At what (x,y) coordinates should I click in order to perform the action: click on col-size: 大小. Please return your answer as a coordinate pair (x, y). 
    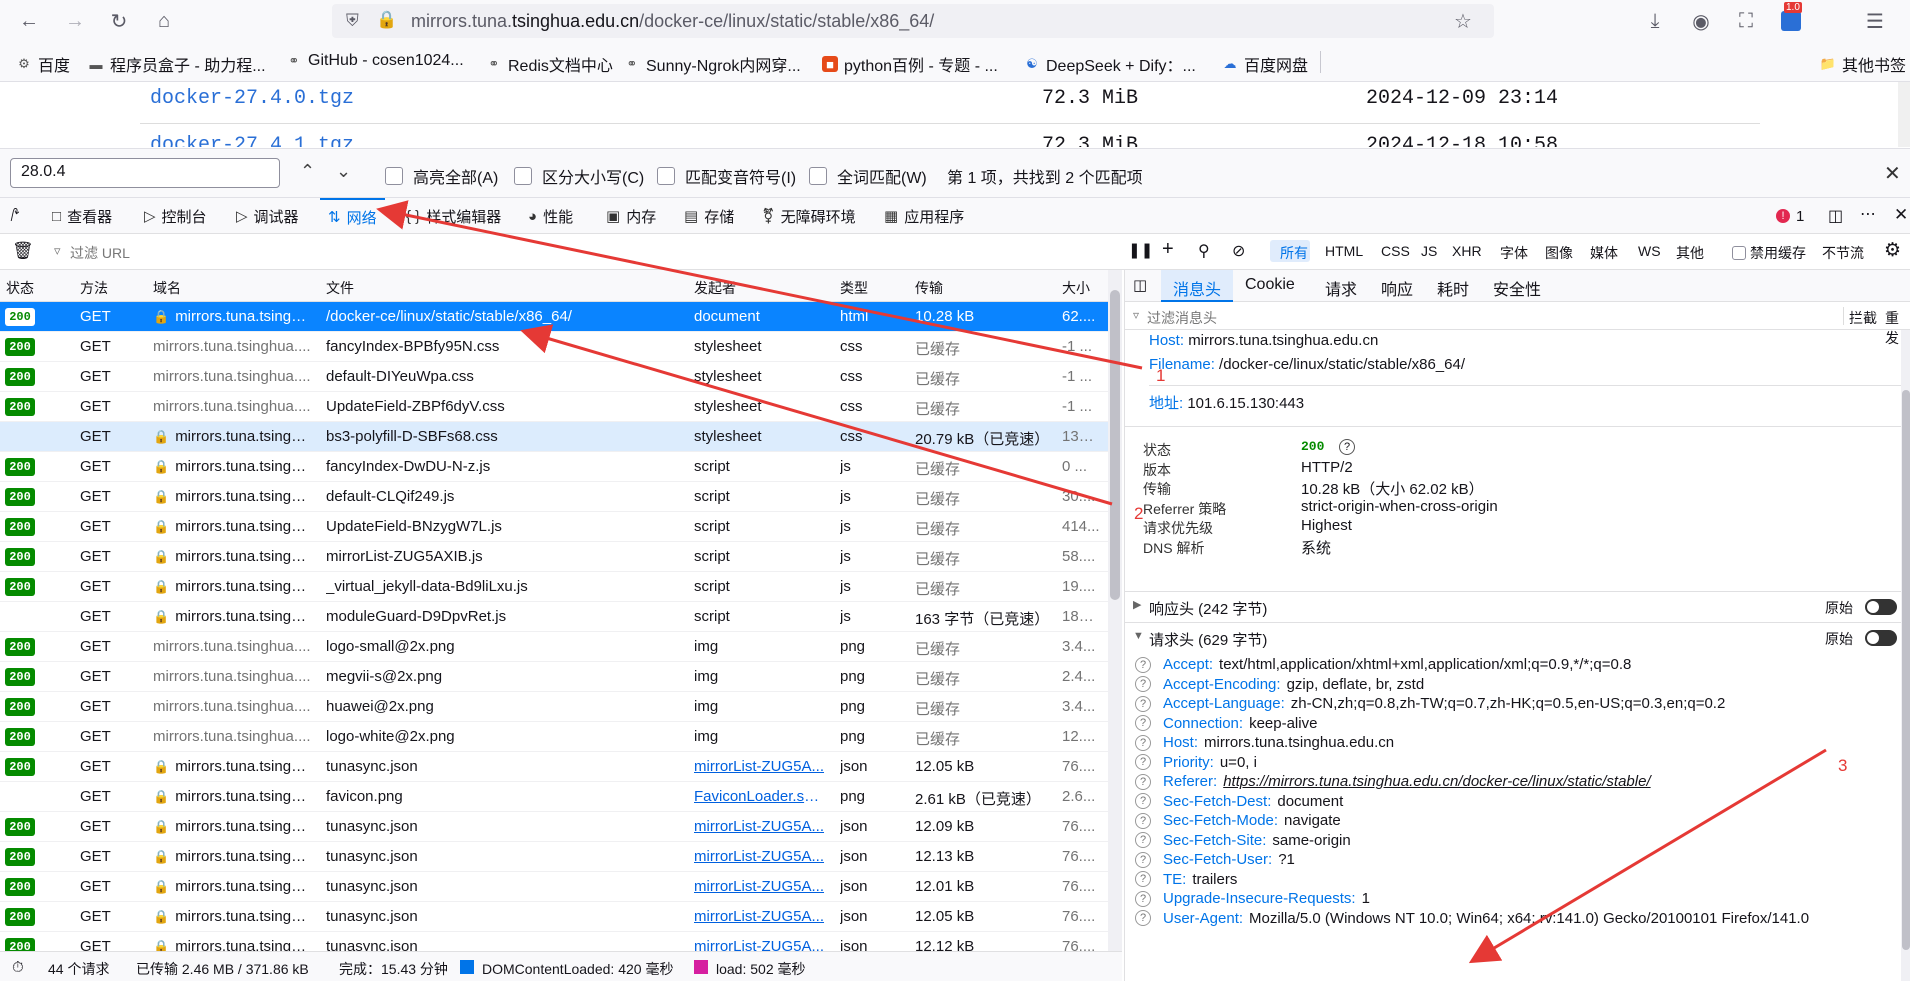
    Looking at the image, I should click on (1076, 288).